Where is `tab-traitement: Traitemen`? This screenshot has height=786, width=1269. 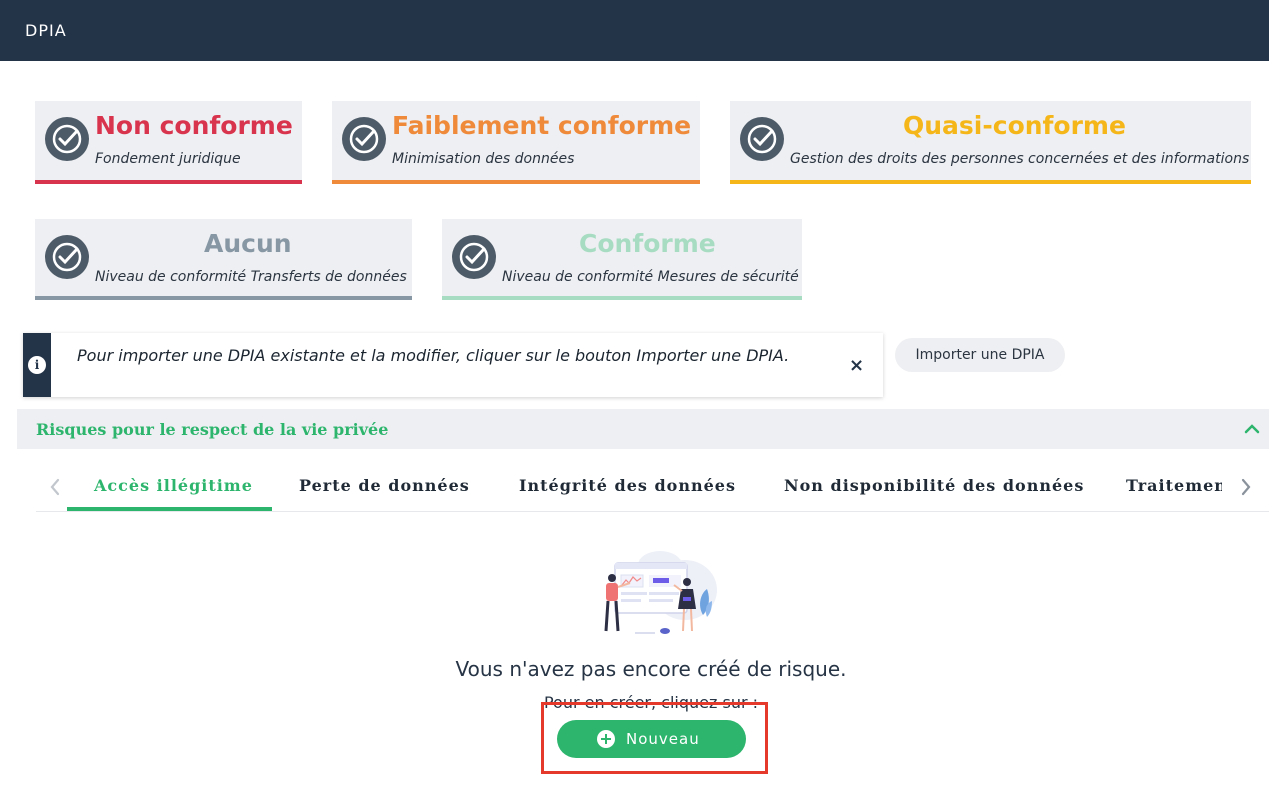
tab-traitement: Traitemen is located at coordinates (1174, 485).